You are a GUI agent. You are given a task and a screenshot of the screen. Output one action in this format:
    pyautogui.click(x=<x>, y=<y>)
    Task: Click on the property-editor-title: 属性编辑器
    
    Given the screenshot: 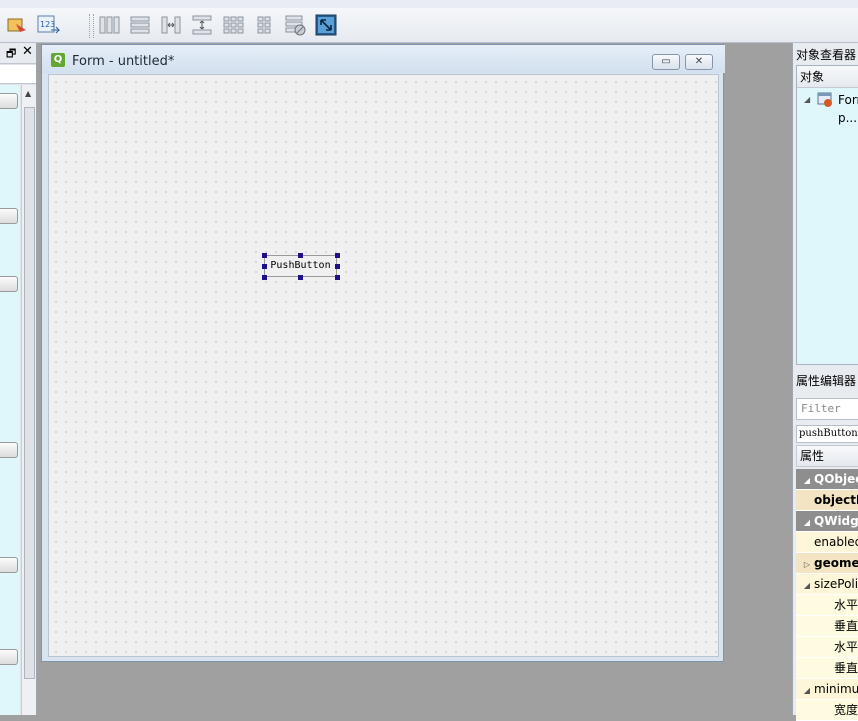 What is the action you would take?
    pyautogui.click(x=826, y=381)
    